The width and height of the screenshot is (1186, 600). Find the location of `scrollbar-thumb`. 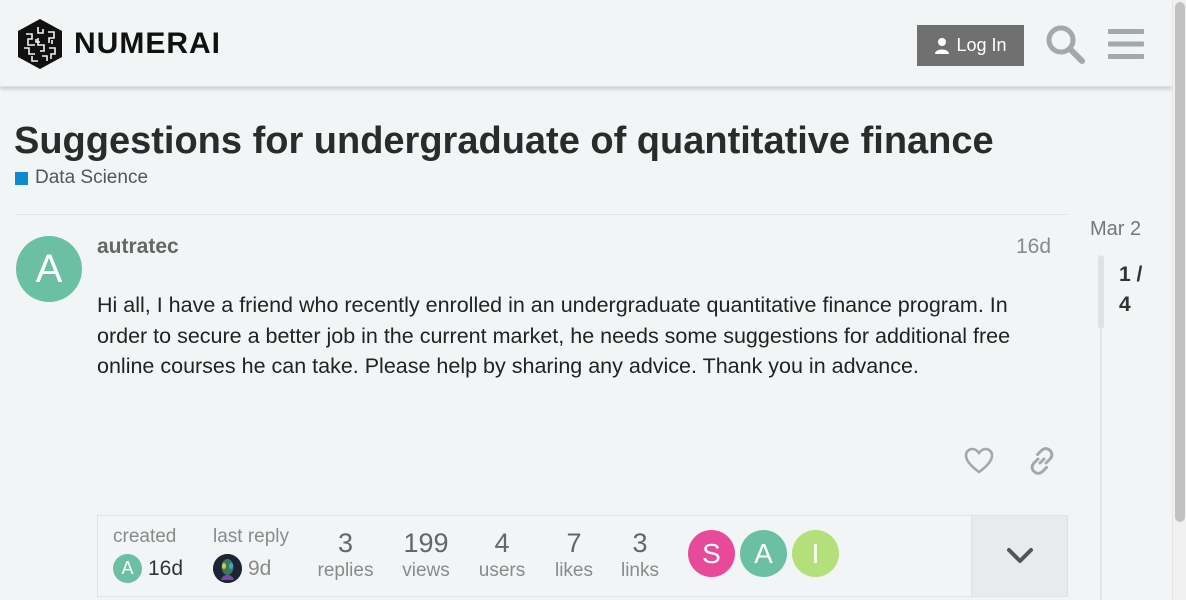

scrollbar-thumb is located at coordinates (1180, 262).